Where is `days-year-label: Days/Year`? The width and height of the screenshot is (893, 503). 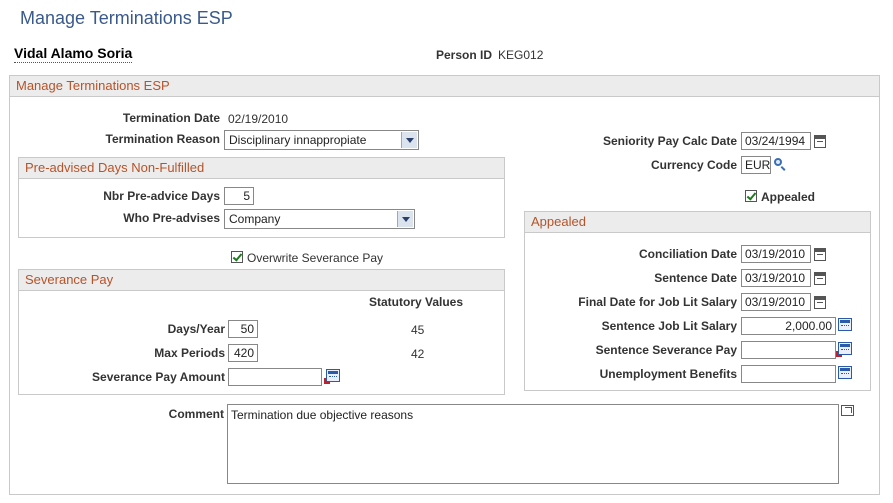
days-year-label: Days/Year is located at coordinates (196, 329).